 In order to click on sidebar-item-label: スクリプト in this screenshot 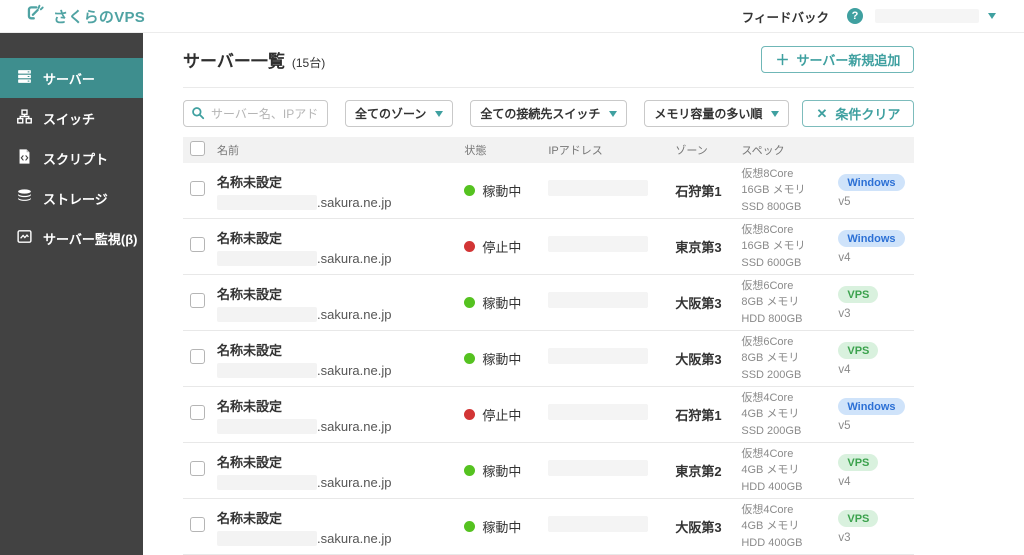, I will do `click(76, 159)`.